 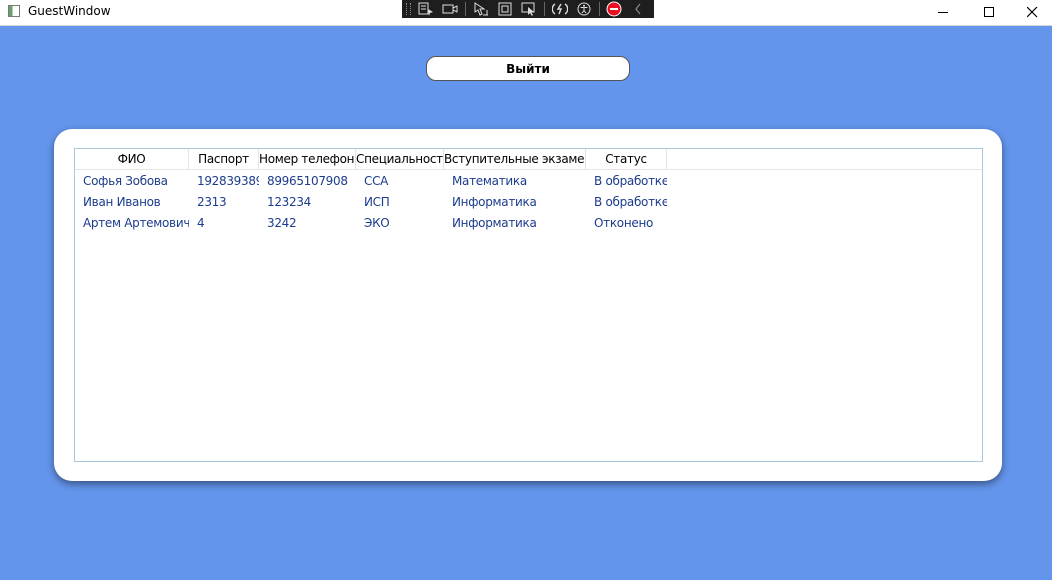 I want to click on column-header-specialty: Специальность, so click(x=400, y=159).